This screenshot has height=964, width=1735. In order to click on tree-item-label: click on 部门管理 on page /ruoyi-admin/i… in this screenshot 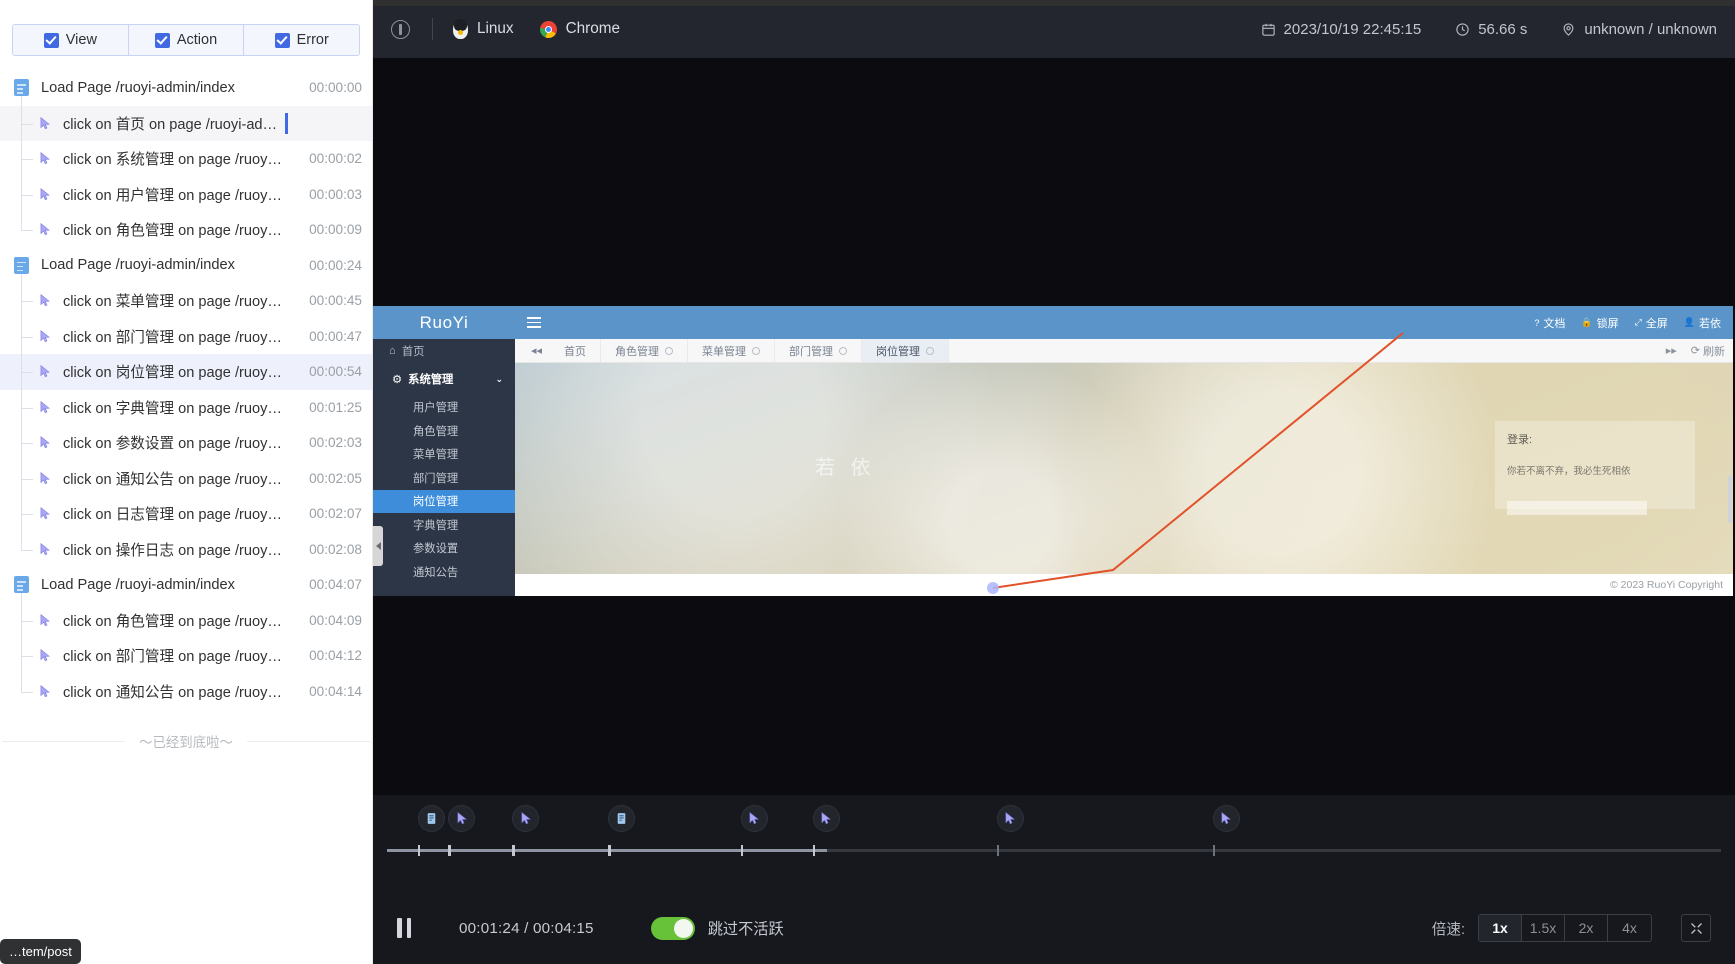, I will do `click(174, 657)`.